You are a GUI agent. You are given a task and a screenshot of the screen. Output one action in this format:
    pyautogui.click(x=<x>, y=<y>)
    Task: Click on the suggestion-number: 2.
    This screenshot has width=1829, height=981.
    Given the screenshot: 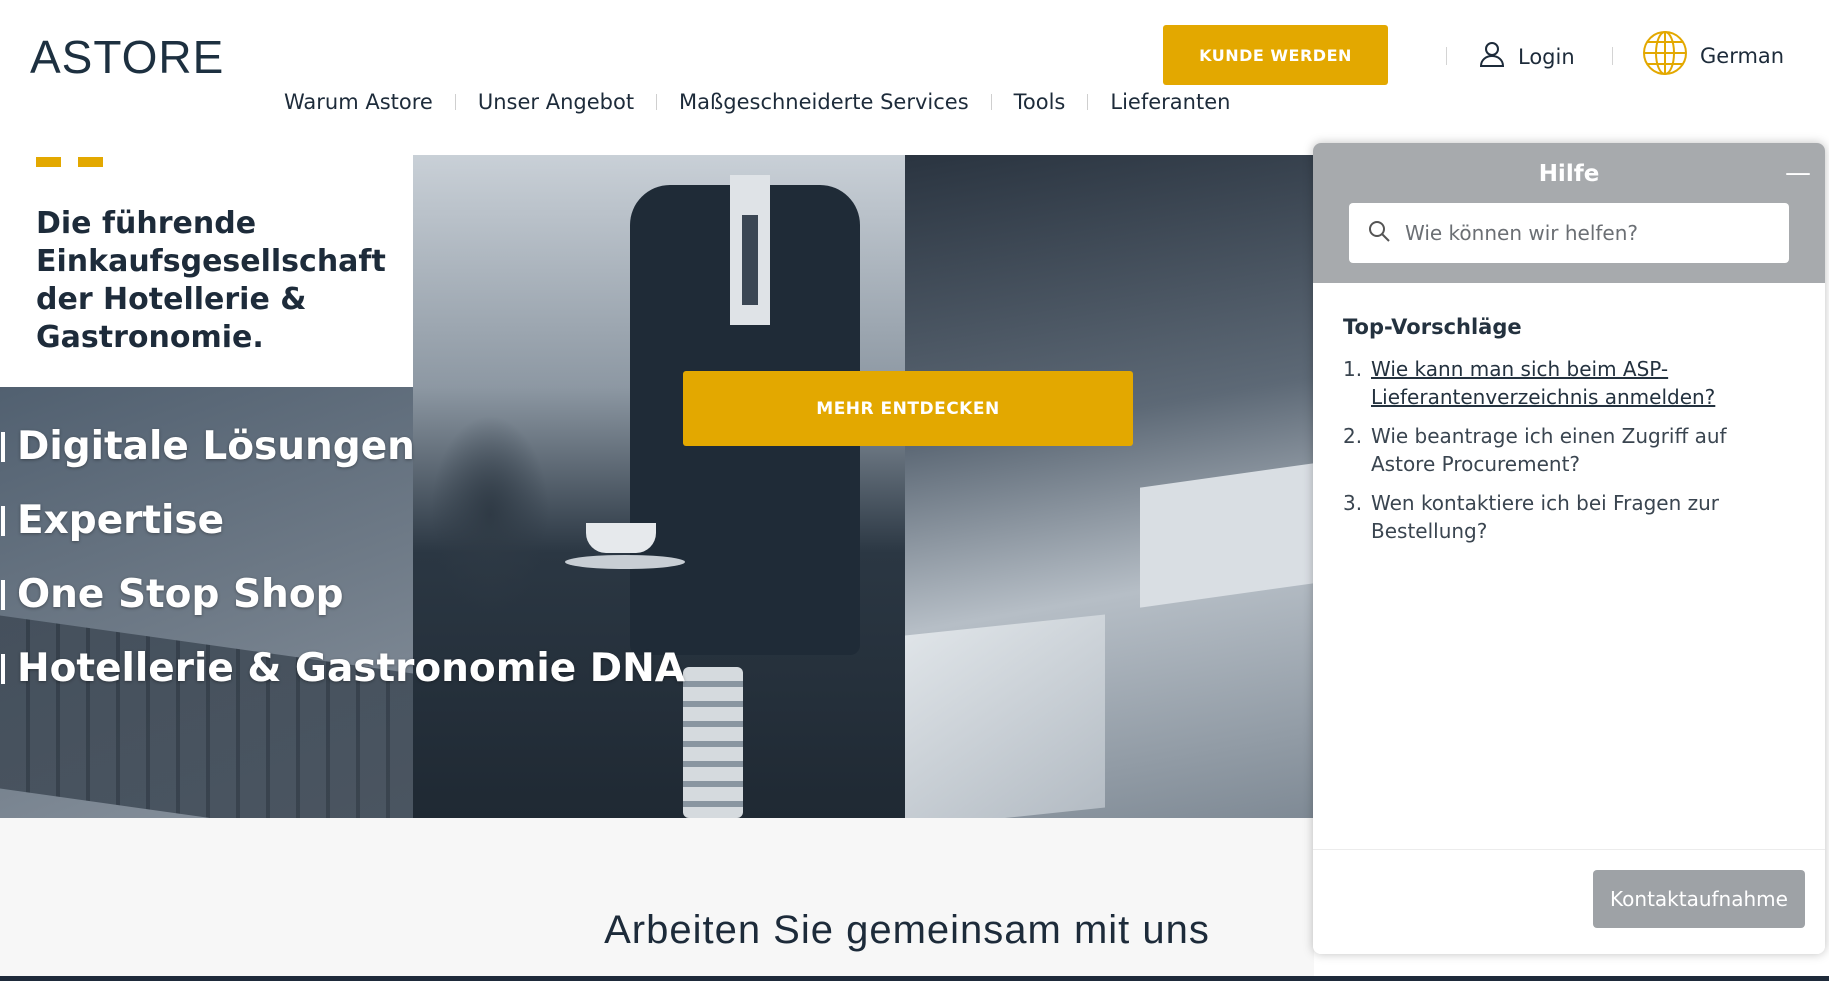 What is the action you would take?
    pyautogui.click(x=1353, y=436)
    